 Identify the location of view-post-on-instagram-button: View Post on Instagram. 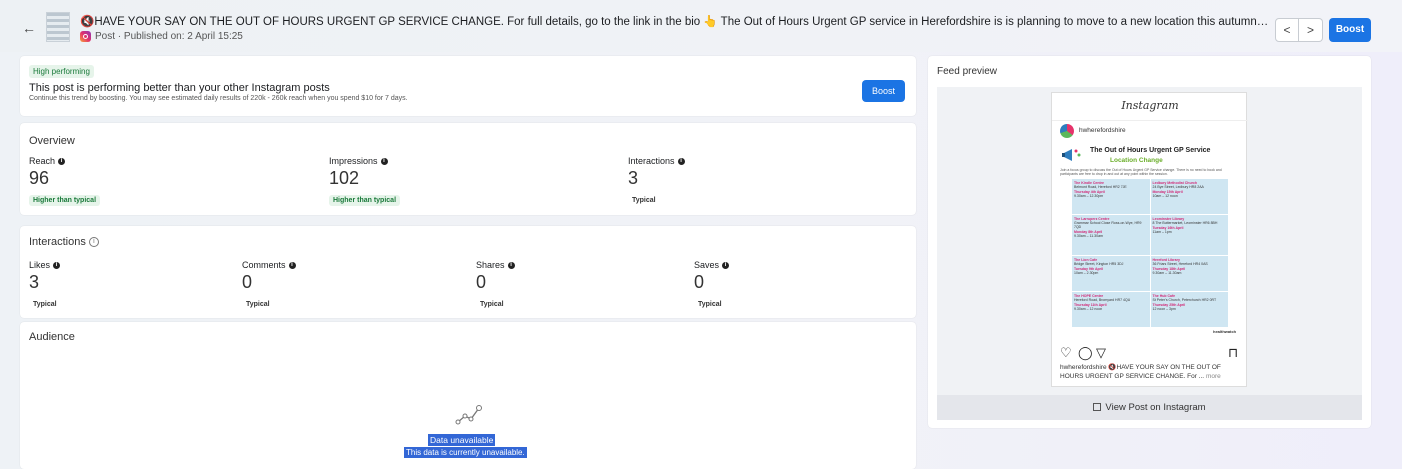
(1149, 407).